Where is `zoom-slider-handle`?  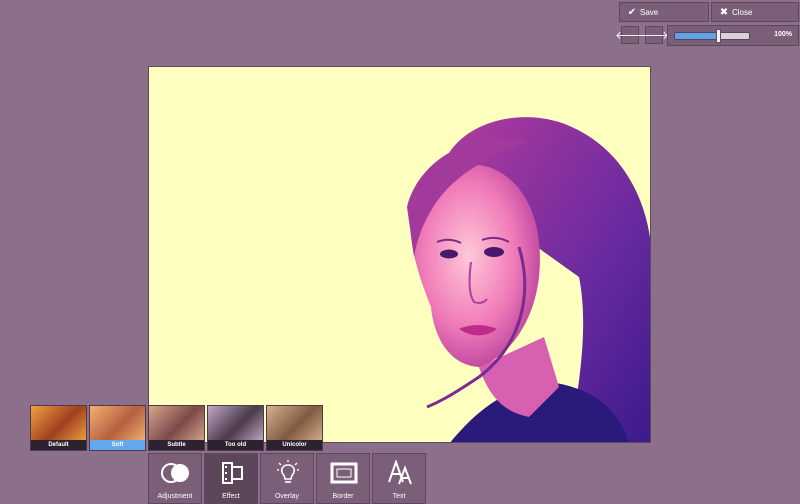
zoom-slider-handle is located at coordinates (719, 36).